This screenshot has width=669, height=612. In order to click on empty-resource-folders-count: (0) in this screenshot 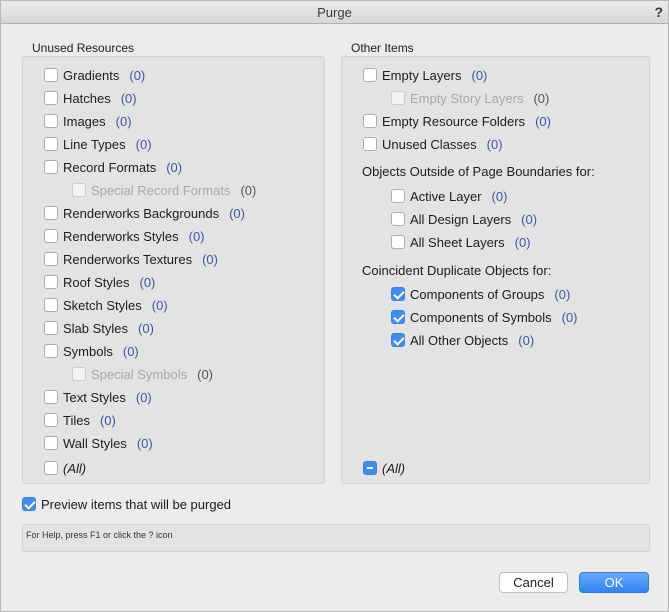, I will do `click(543, 121)`.